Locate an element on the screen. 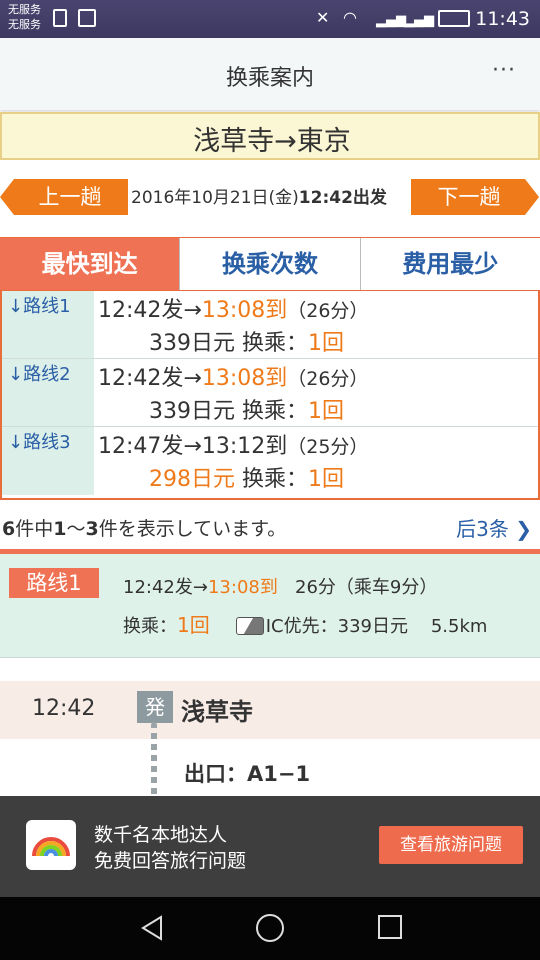 This screenshot has height=960, width=540. battery-icon is located at coordinates (454, 18).